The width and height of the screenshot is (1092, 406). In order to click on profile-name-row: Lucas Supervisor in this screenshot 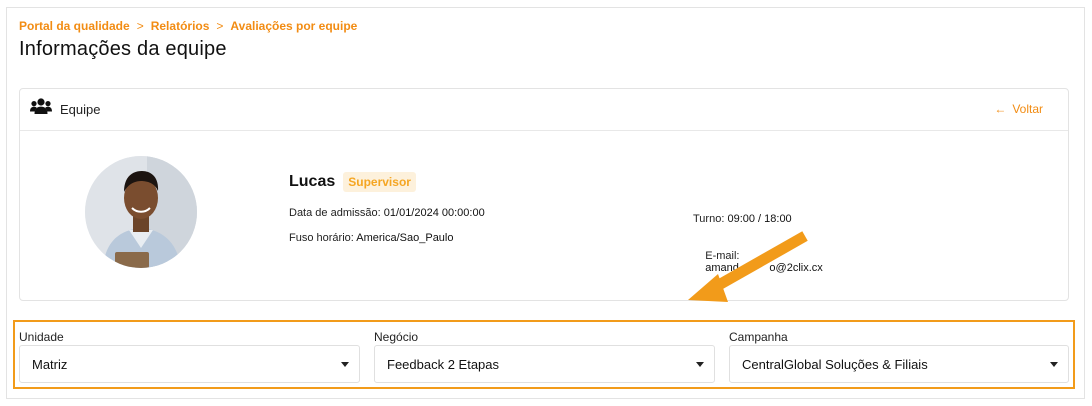, I will do `click(352, 182)`.